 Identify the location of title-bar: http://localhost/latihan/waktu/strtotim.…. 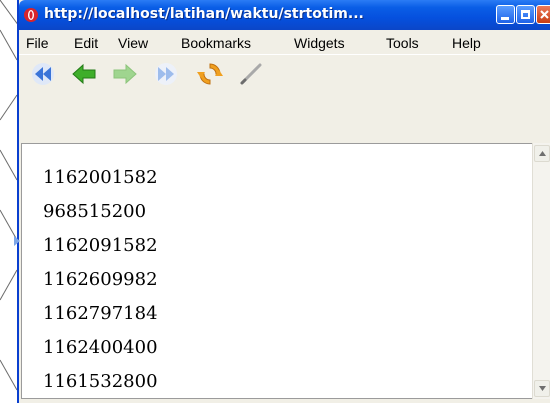
(284, 15).